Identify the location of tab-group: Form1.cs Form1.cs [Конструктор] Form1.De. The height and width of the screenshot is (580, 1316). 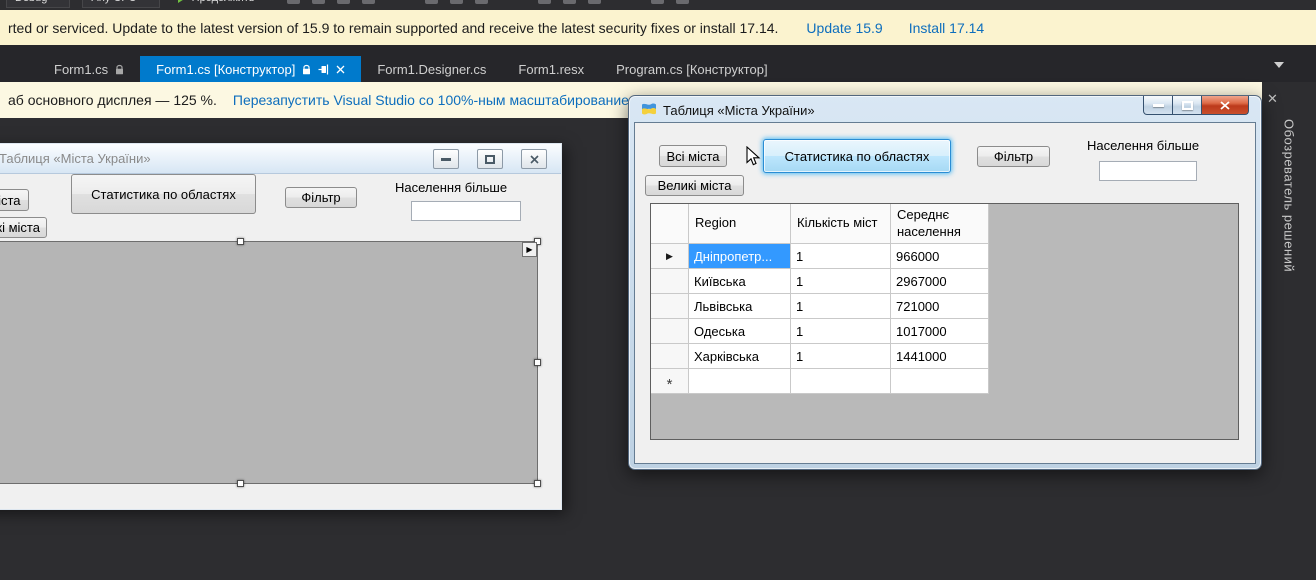
(411, 69).